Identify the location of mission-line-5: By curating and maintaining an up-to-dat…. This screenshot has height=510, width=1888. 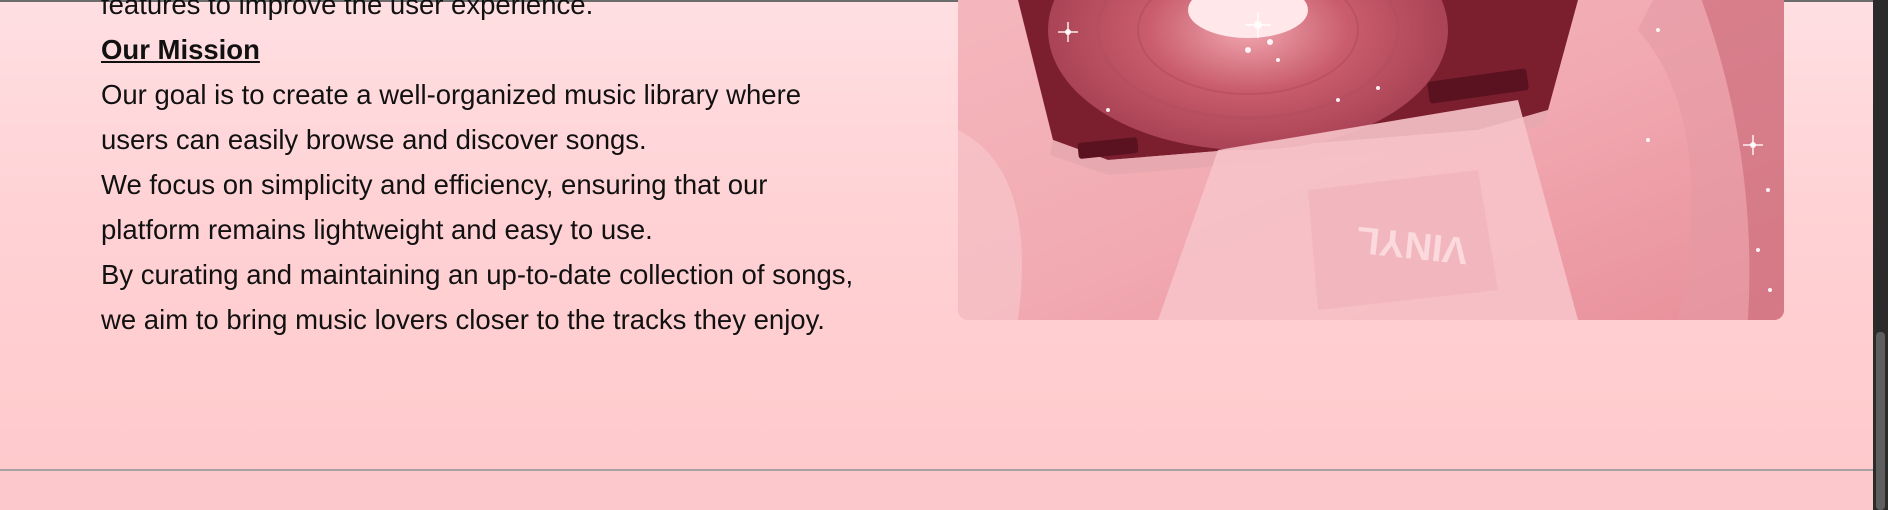
(477, 274).